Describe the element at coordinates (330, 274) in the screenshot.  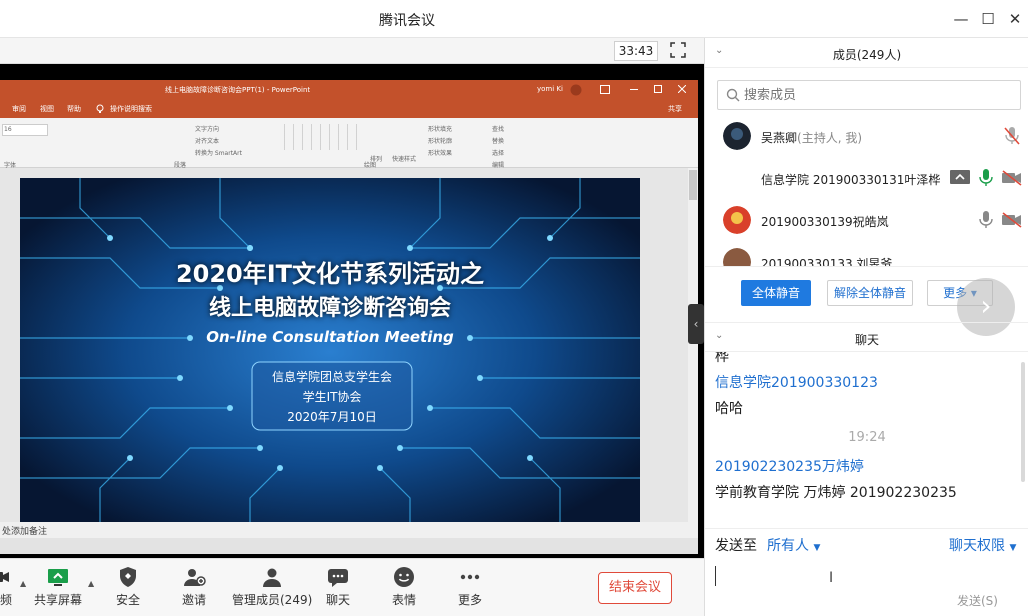
I see `slide-title-line1: 2020年IT文化节系列活动之` at that location.